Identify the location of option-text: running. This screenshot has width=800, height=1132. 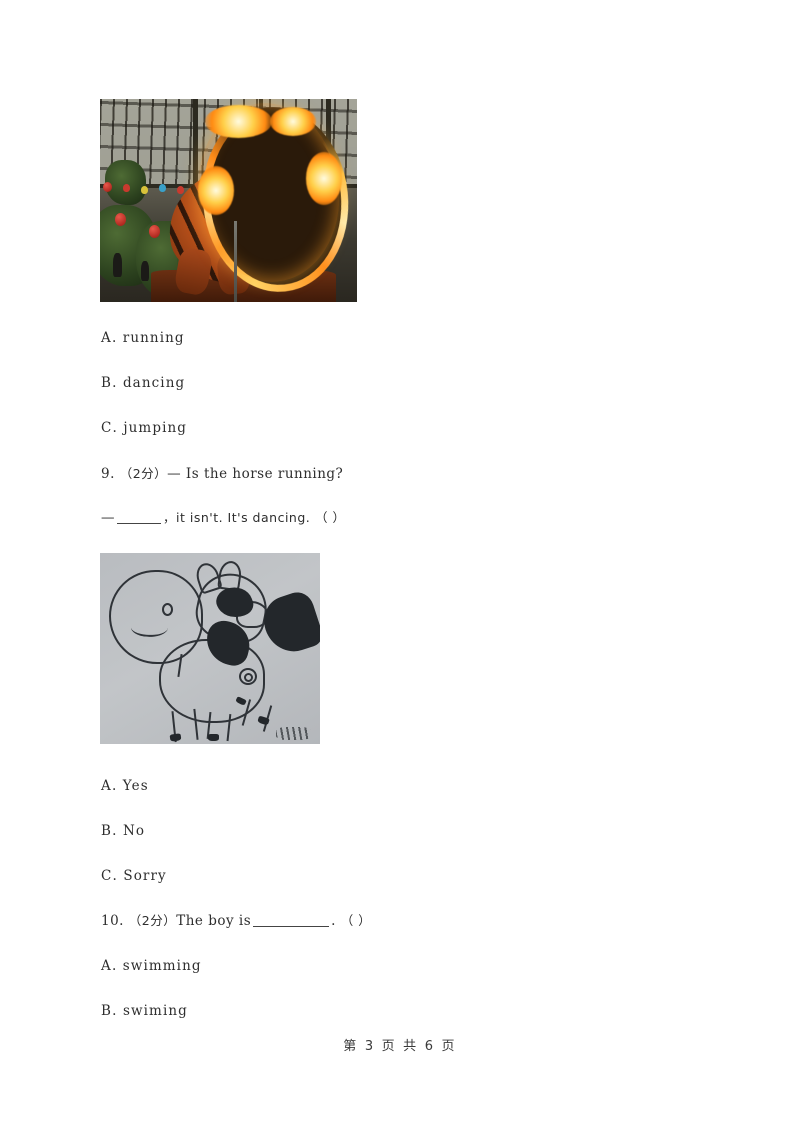
(153, 338).